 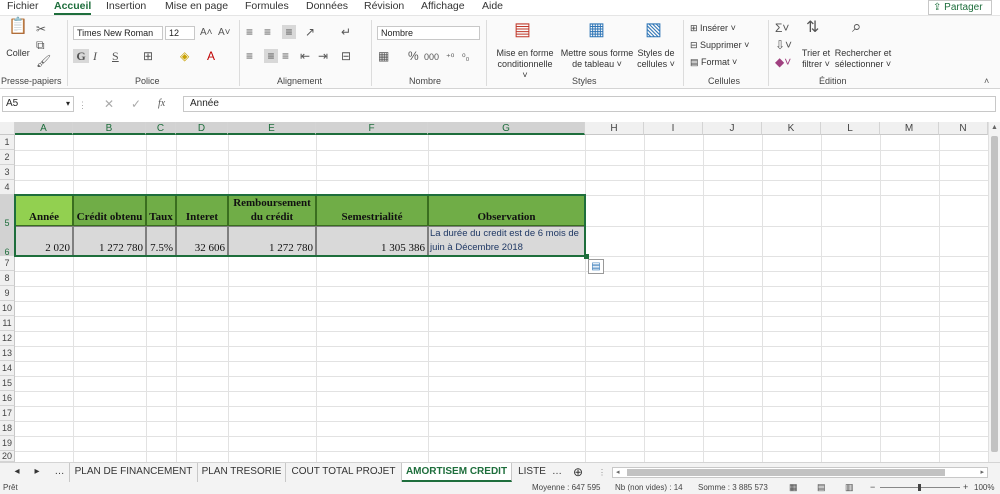 What do you see at coordinates (732, 128) in the screenshot?
I see `column-header-j: J` at bounding box center [732, 128].